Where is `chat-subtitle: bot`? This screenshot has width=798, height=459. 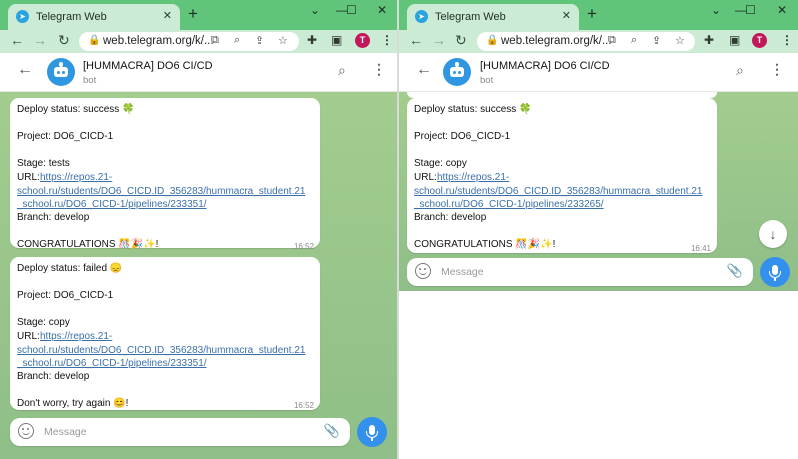 chat-subtitle: bot is located at coordinates (487, 80).